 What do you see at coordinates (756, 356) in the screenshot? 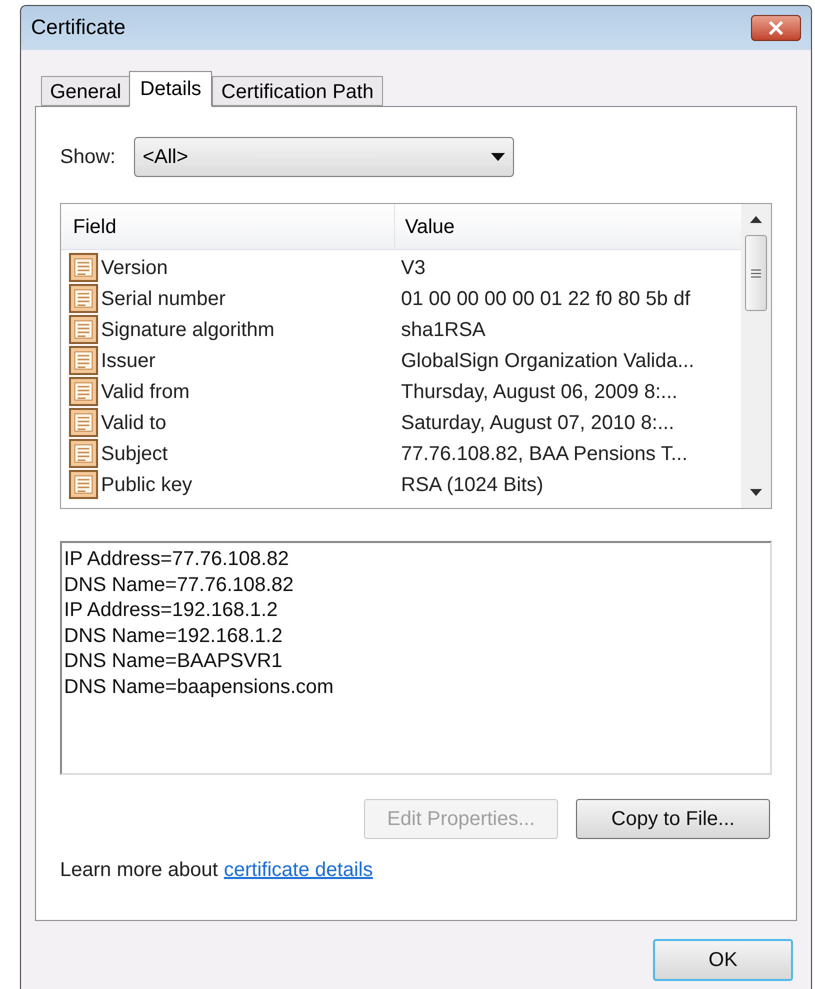
I see `scrollbar` at bounding box center [756, 356].